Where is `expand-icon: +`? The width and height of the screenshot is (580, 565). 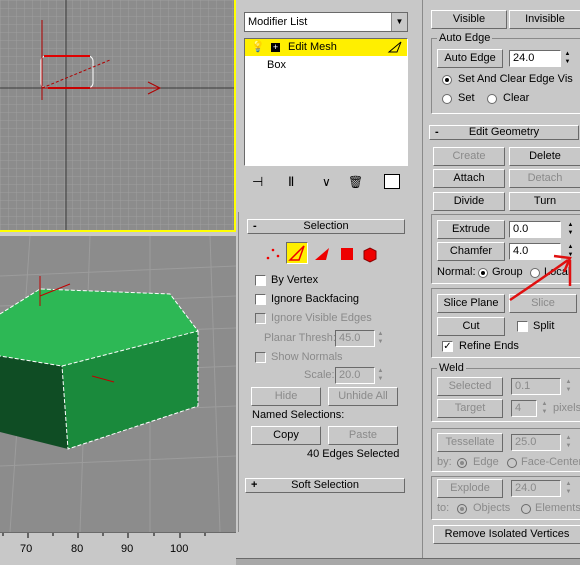 expand-icon: + is located at coordinates (275, 47).